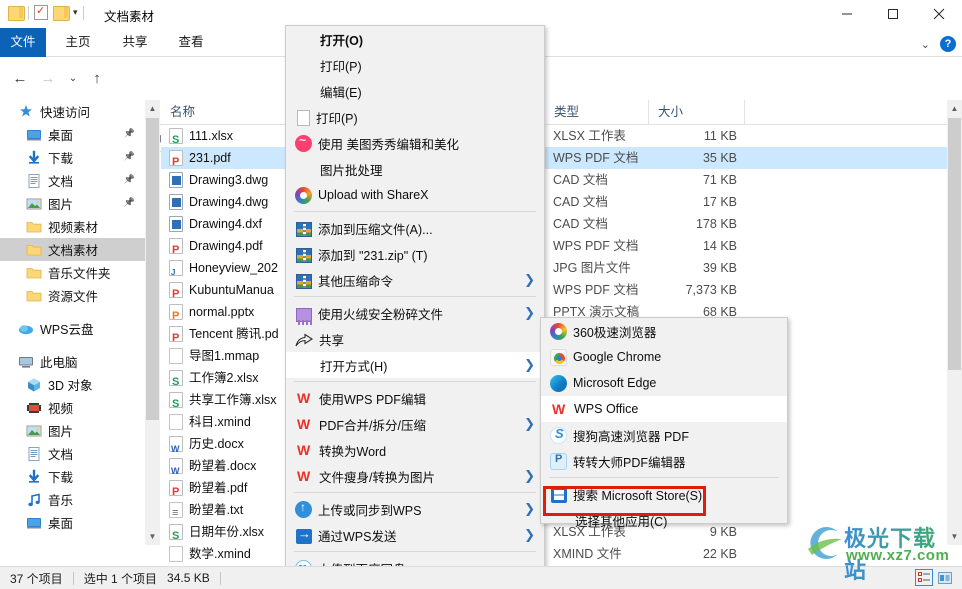  What do you see at coordinates (415, 254) in the screenshot?
I see `menu-item-8: 添加到 "231.zip" (T)` at bounding box center [415, 254].